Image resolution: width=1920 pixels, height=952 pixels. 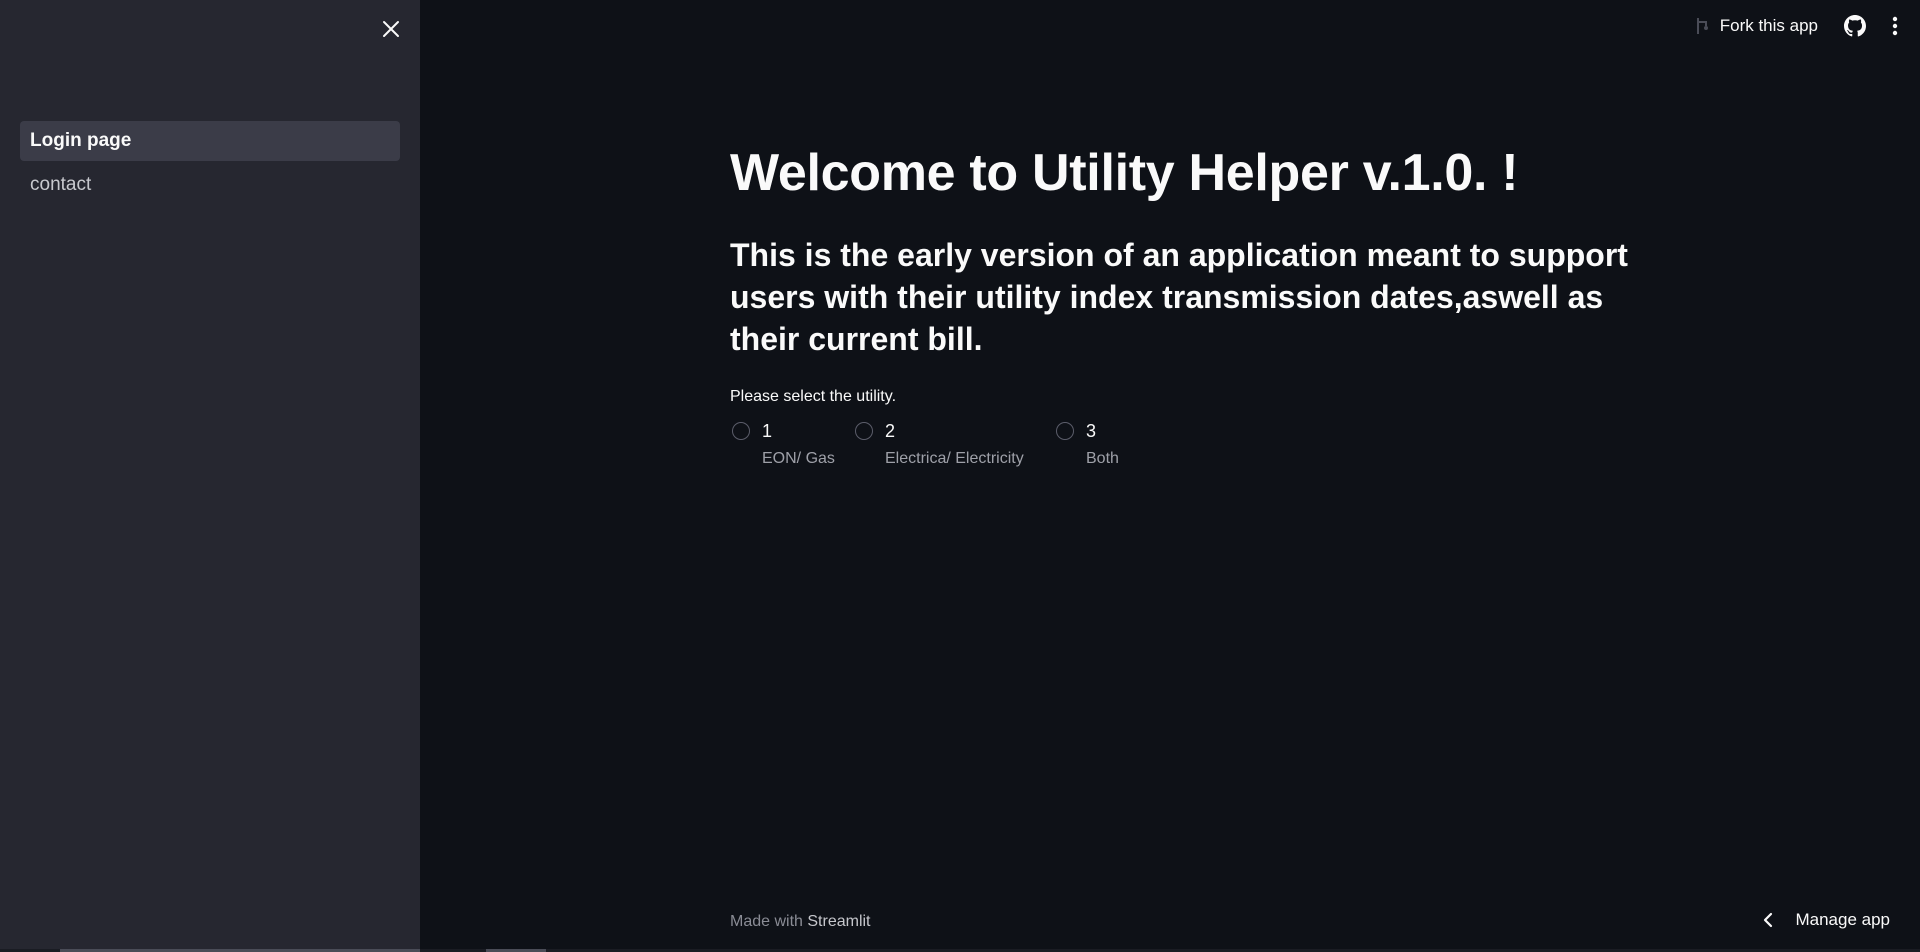 What do you see at coordinates (210, 185) in the screenshot?
I see `sidebar-item-contact: contact` at bounding box center [210, 185].